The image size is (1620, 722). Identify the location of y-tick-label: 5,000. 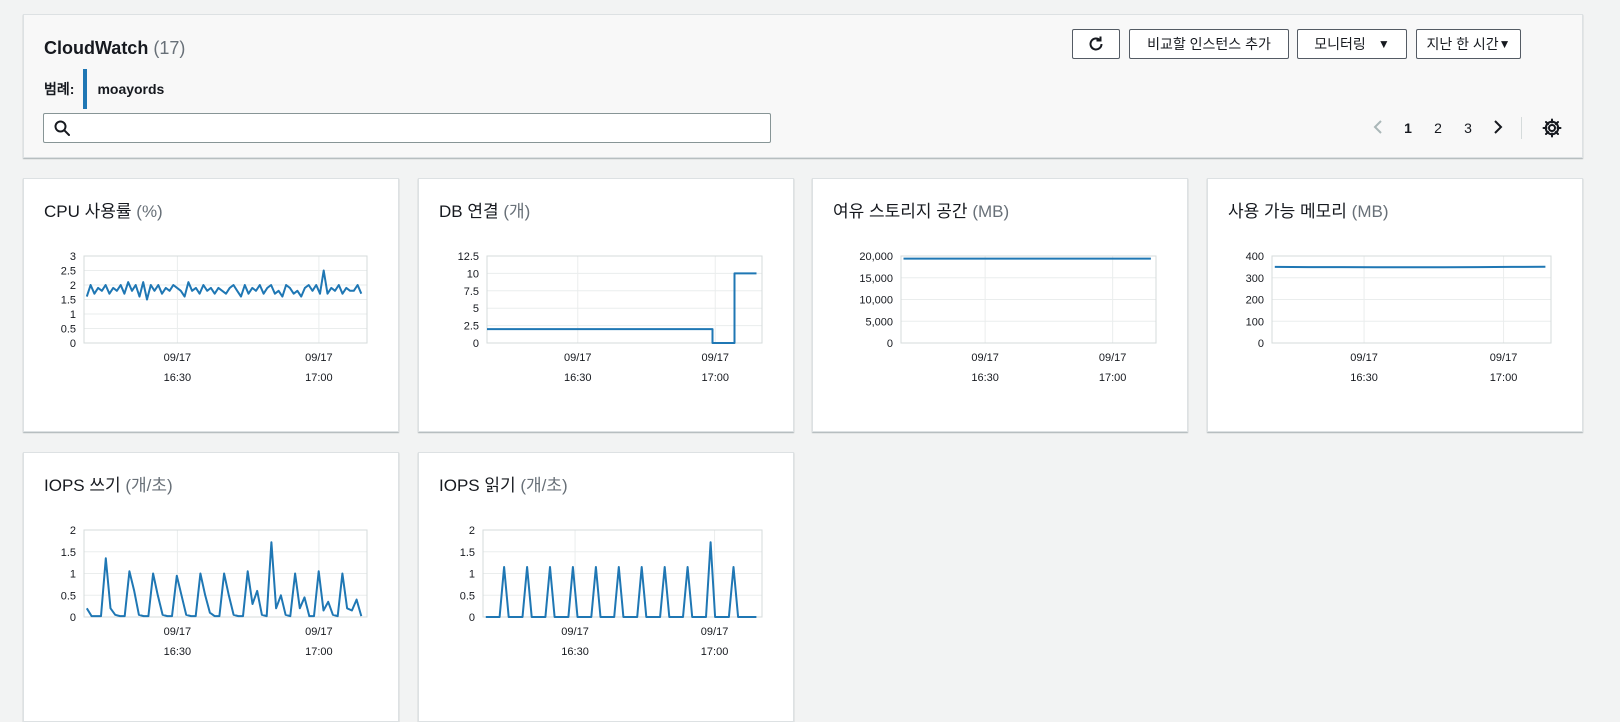
(879, 322).